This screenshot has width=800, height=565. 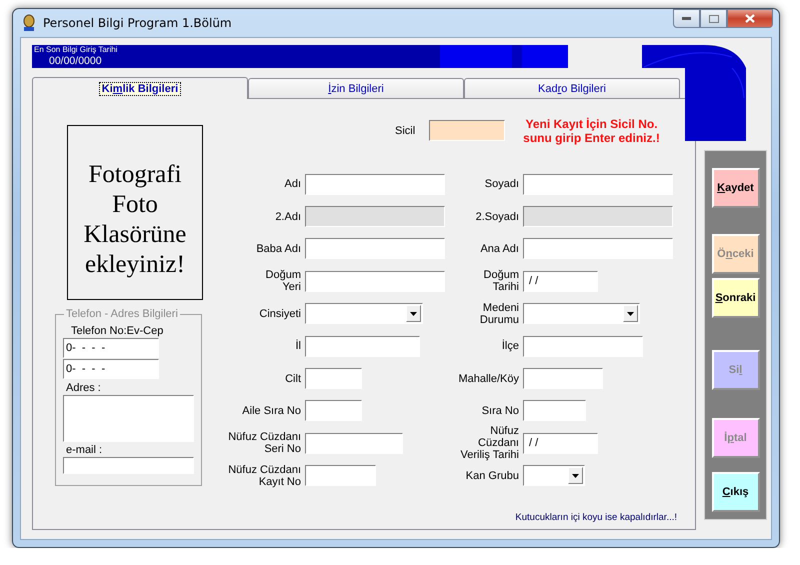 What do you see at coordinates (297, 346) in the screenshot?
I see `field-label: İl` at bounding box center [297, 346].